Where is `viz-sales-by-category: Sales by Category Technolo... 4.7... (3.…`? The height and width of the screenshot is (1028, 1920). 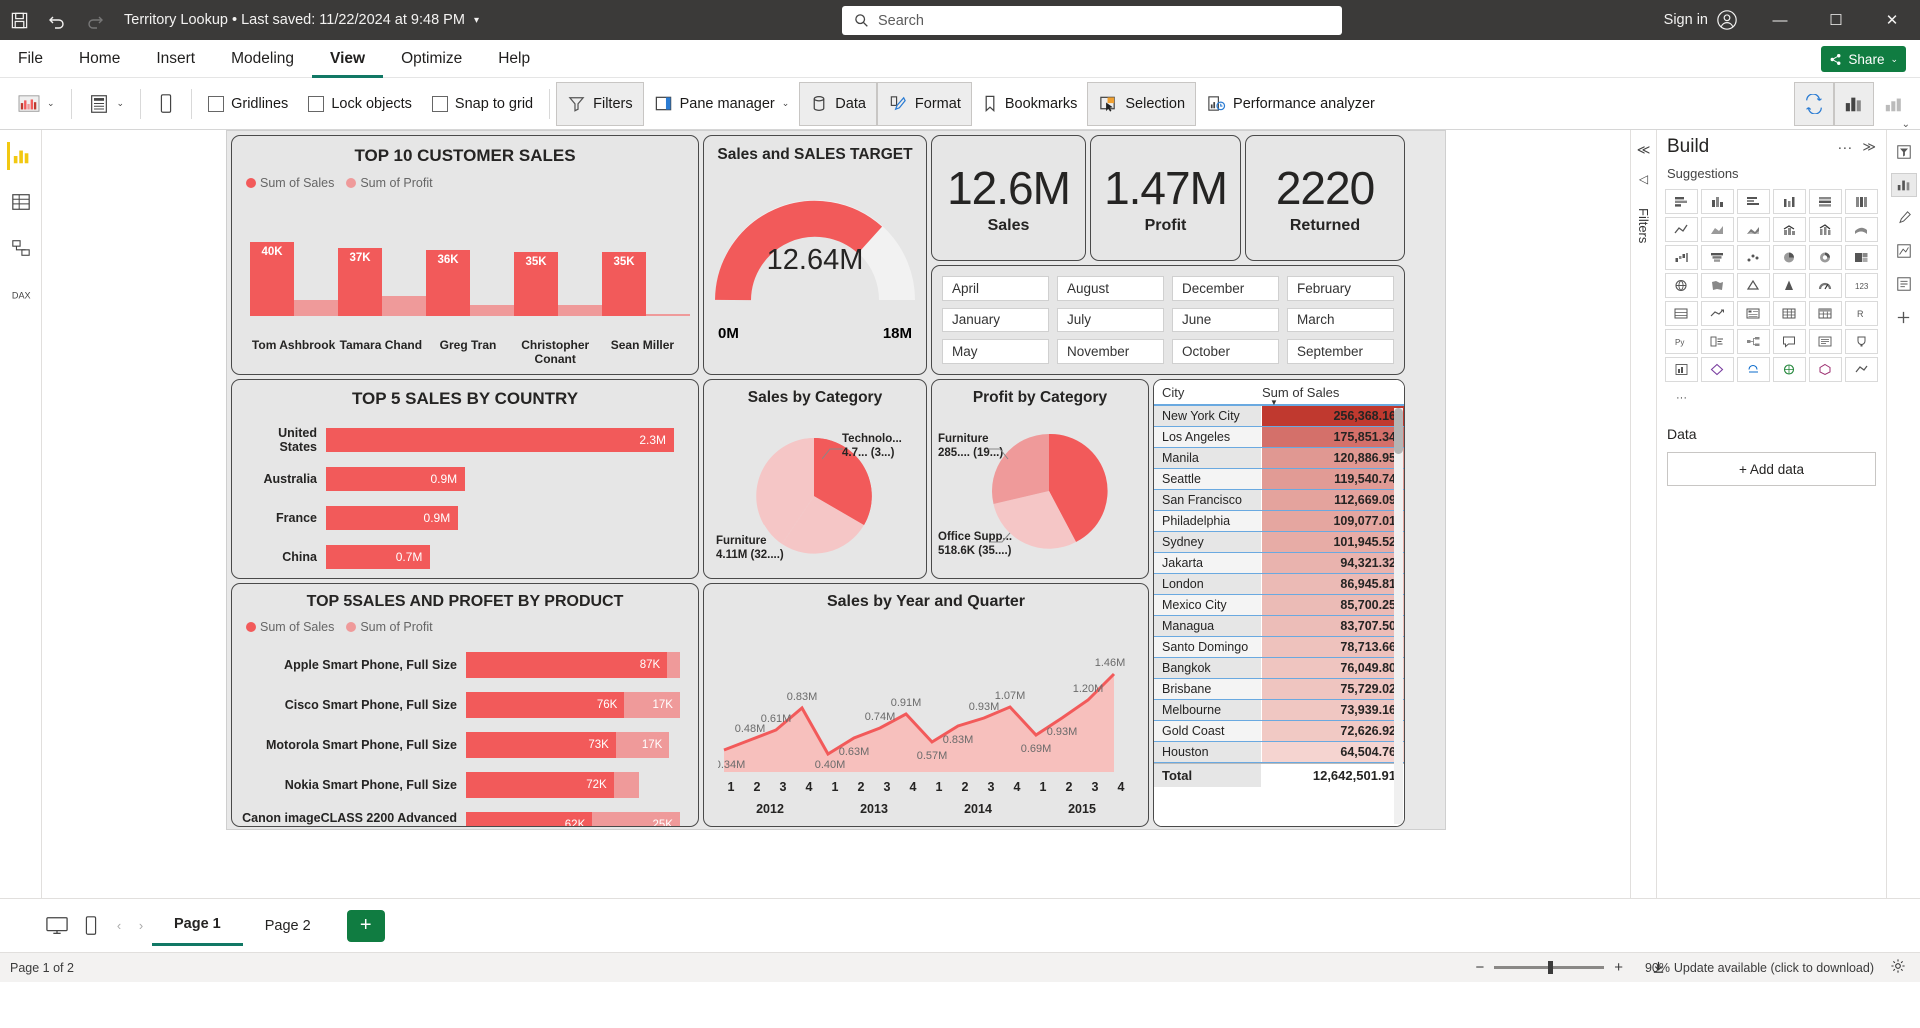 viz-sales-by-category: Sales by Category Technolo... 4.7... (3.… is located at coordinates (815, 479).